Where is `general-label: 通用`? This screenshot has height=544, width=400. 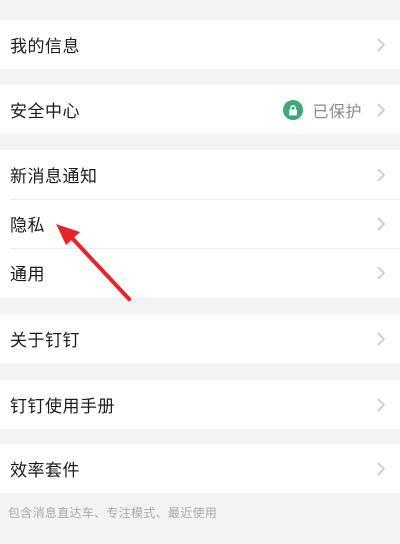
general-label: 通用 is located at coordinates (27, 275).